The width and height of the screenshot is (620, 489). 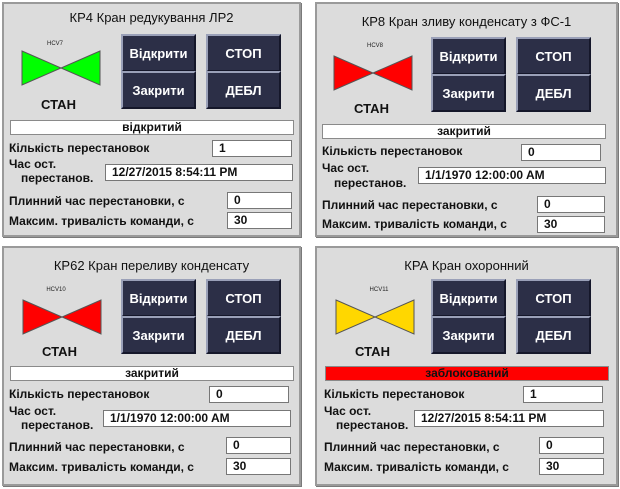 What do you see at coordinates (374, 46) in the screenshot?
I see `valve-tag: HCV8` at bounding box center [374, 46].